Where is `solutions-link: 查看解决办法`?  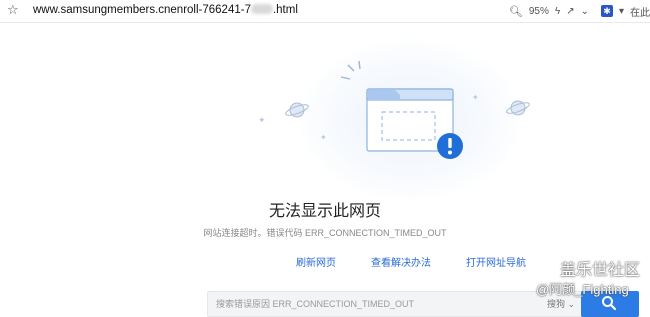 solutions-link: 查看解决办法 is located at coordinates (401, 261).